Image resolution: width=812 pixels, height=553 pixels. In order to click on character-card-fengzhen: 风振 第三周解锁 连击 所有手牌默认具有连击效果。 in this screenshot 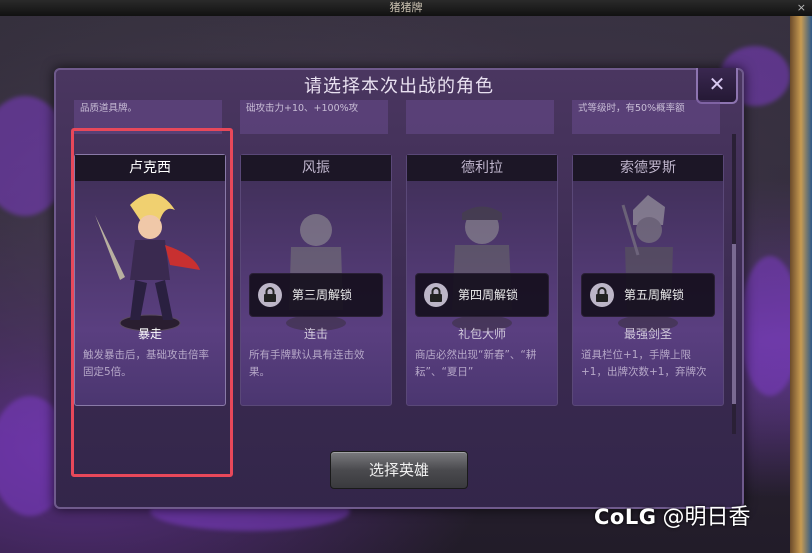, I will do `click(316, 280)`.